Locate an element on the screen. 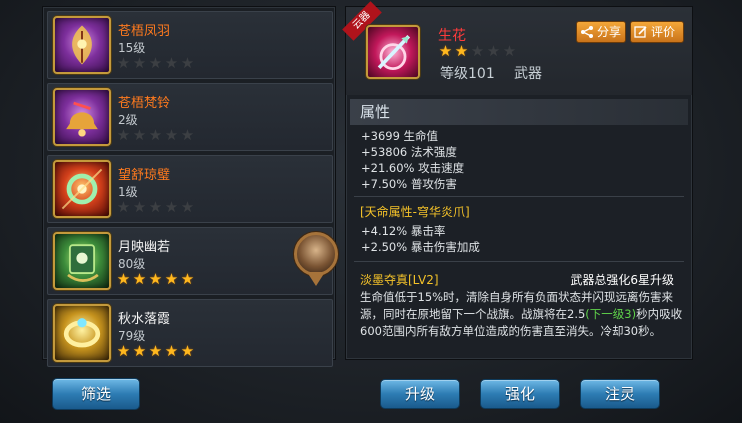 This screenshot has height=423, width=742. bell-icon is located at coordinates (82, 117).